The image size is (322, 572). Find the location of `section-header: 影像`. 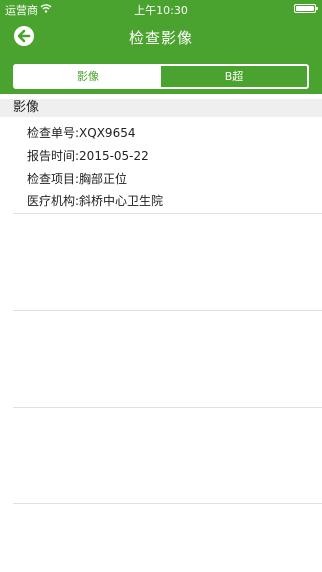

section-header: 影像 is located at coordinates (161, 108).